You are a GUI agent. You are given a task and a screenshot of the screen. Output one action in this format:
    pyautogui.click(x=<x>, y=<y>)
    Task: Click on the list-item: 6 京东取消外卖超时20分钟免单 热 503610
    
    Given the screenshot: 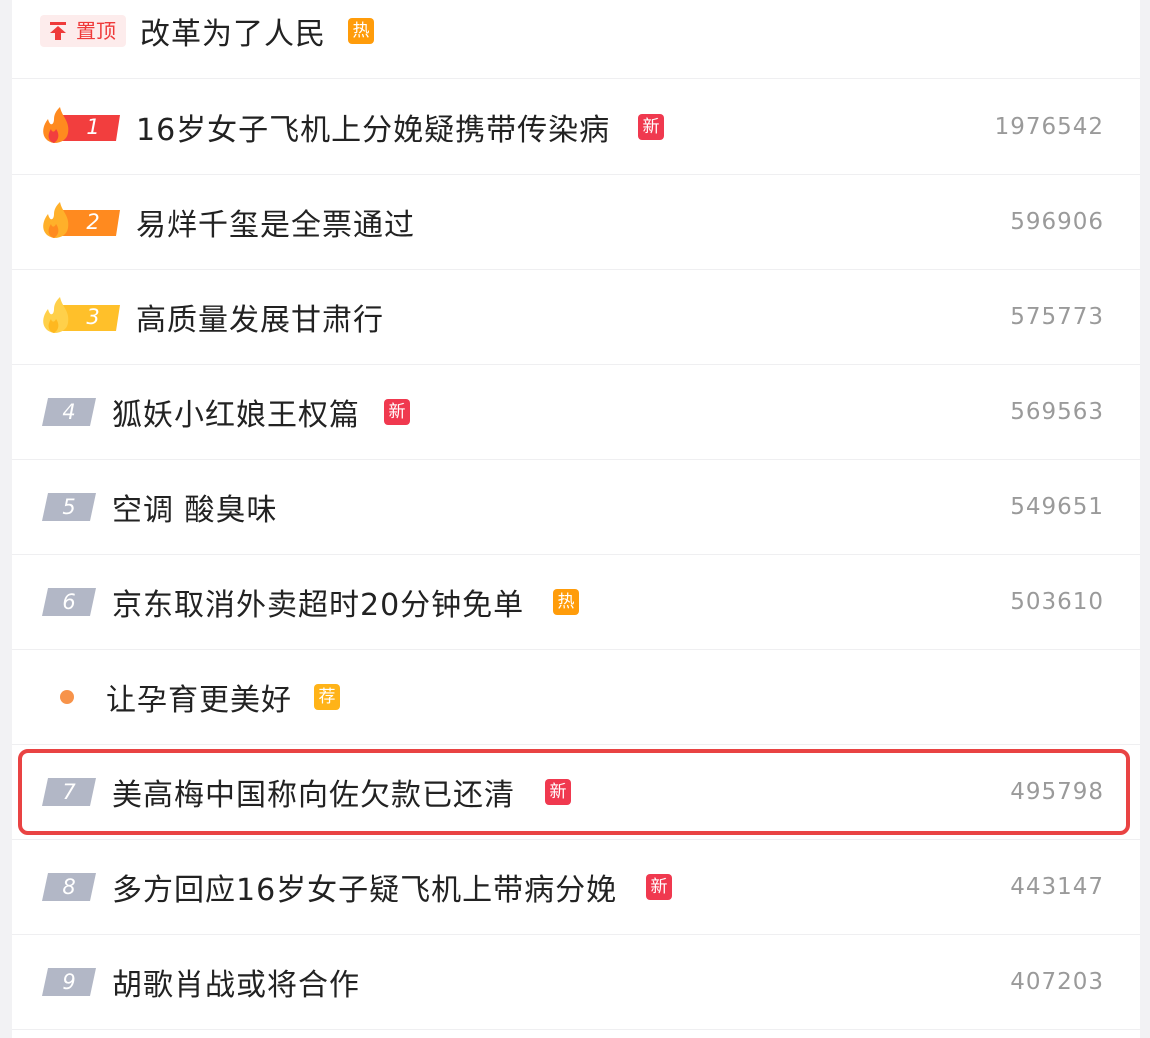 What is the action you would take?
    pyautogui.click(x=576, y=602)
    